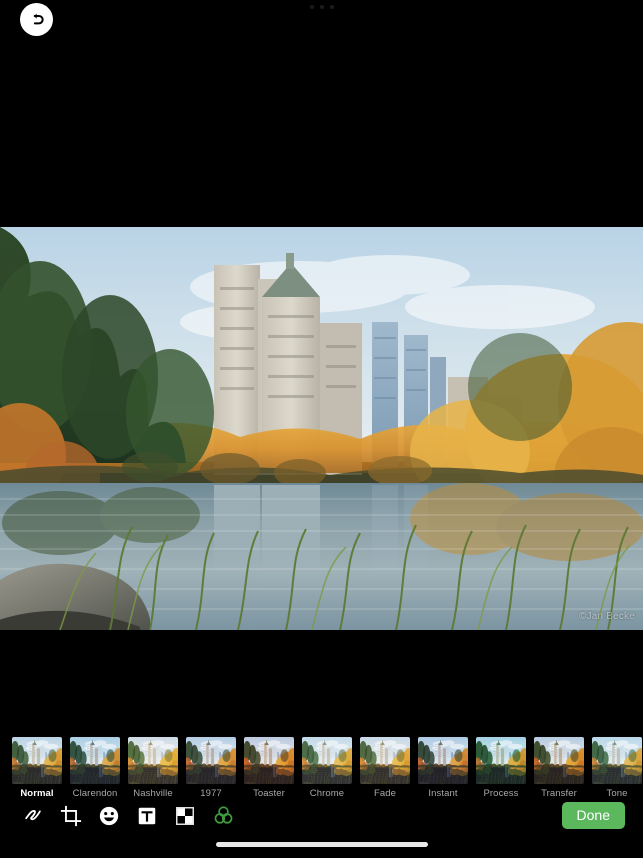 The height and width of the screenshot is (858, 643). Describe the element at coordinates (95, 793) in the screenshot. I see `filter-label: Clarendon` at that location.